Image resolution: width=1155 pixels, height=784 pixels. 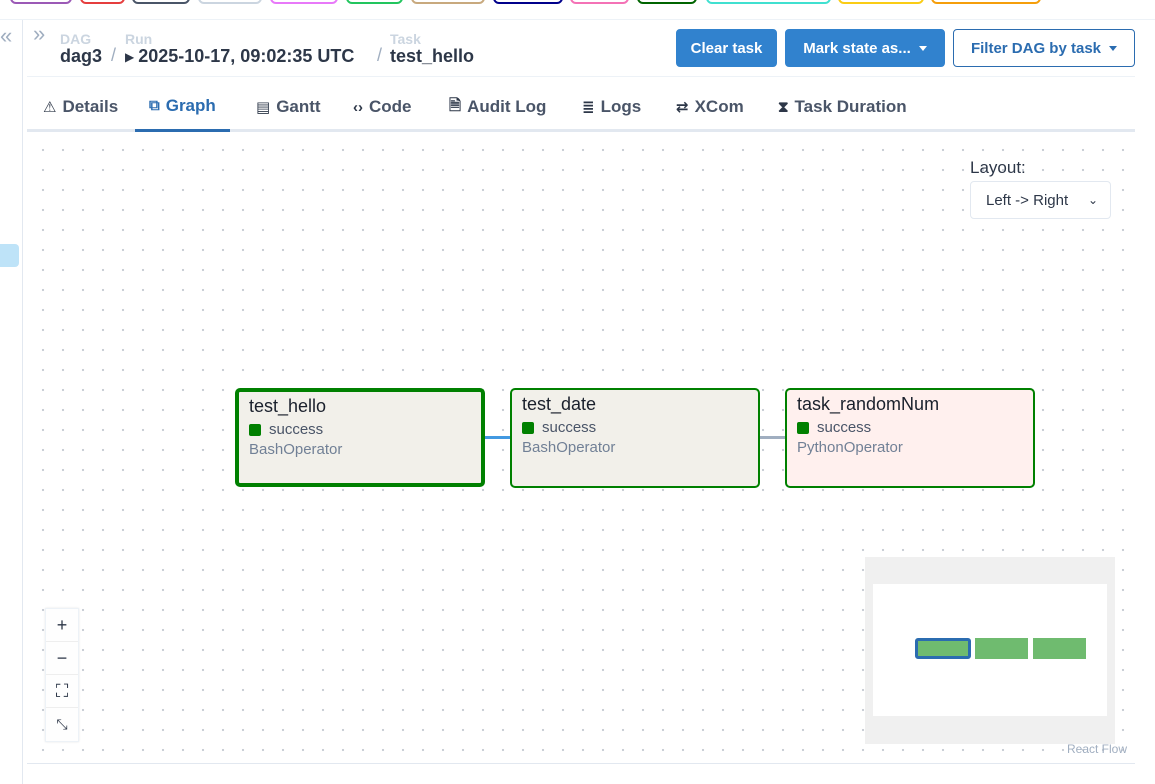 I want to click on collapse-sidebar-icon: «, so click(x=6, y=36).